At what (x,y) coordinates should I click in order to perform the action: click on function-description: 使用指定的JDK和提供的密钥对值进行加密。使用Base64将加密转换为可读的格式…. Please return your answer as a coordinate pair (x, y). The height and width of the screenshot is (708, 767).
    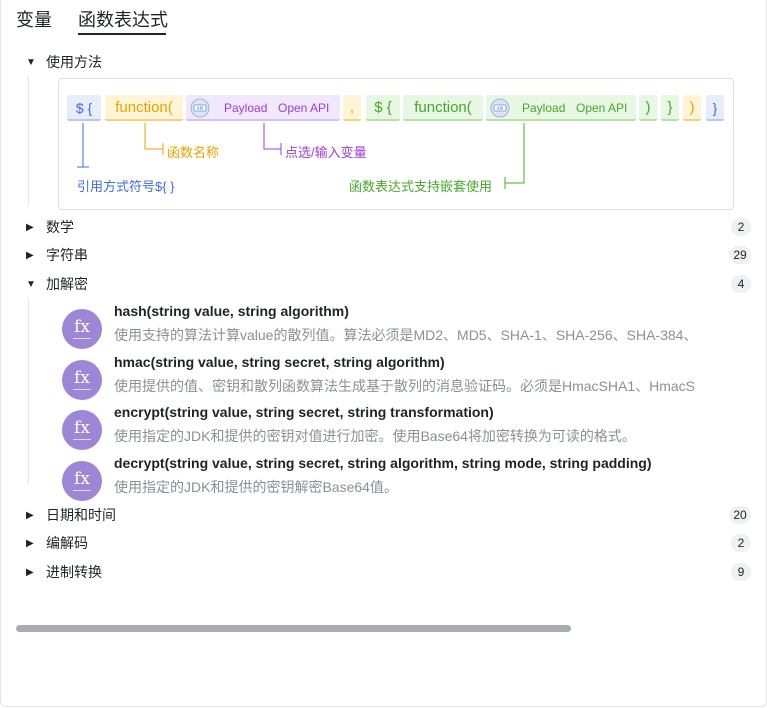
    Looking at the image, I should click on (375, 436).